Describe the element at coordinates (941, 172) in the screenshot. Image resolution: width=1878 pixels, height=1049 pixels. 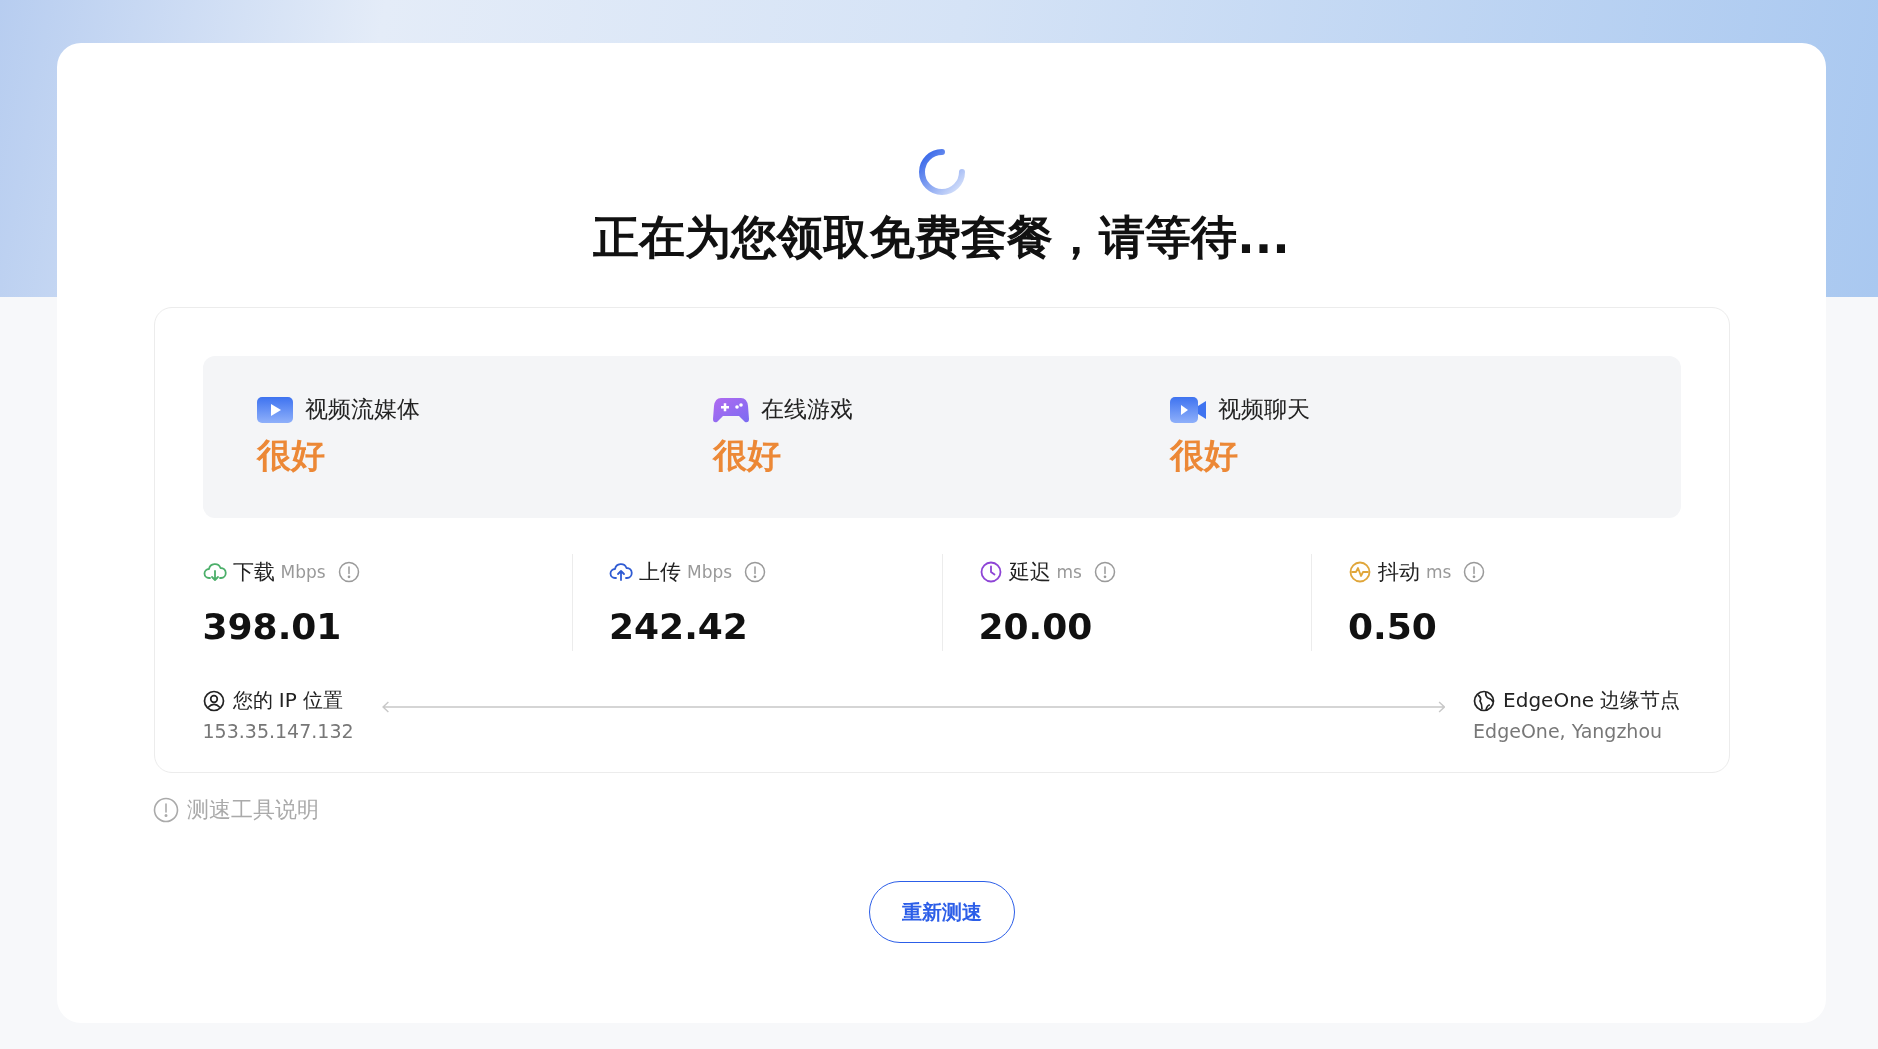
I see `loading-spinner-icon` at that location.